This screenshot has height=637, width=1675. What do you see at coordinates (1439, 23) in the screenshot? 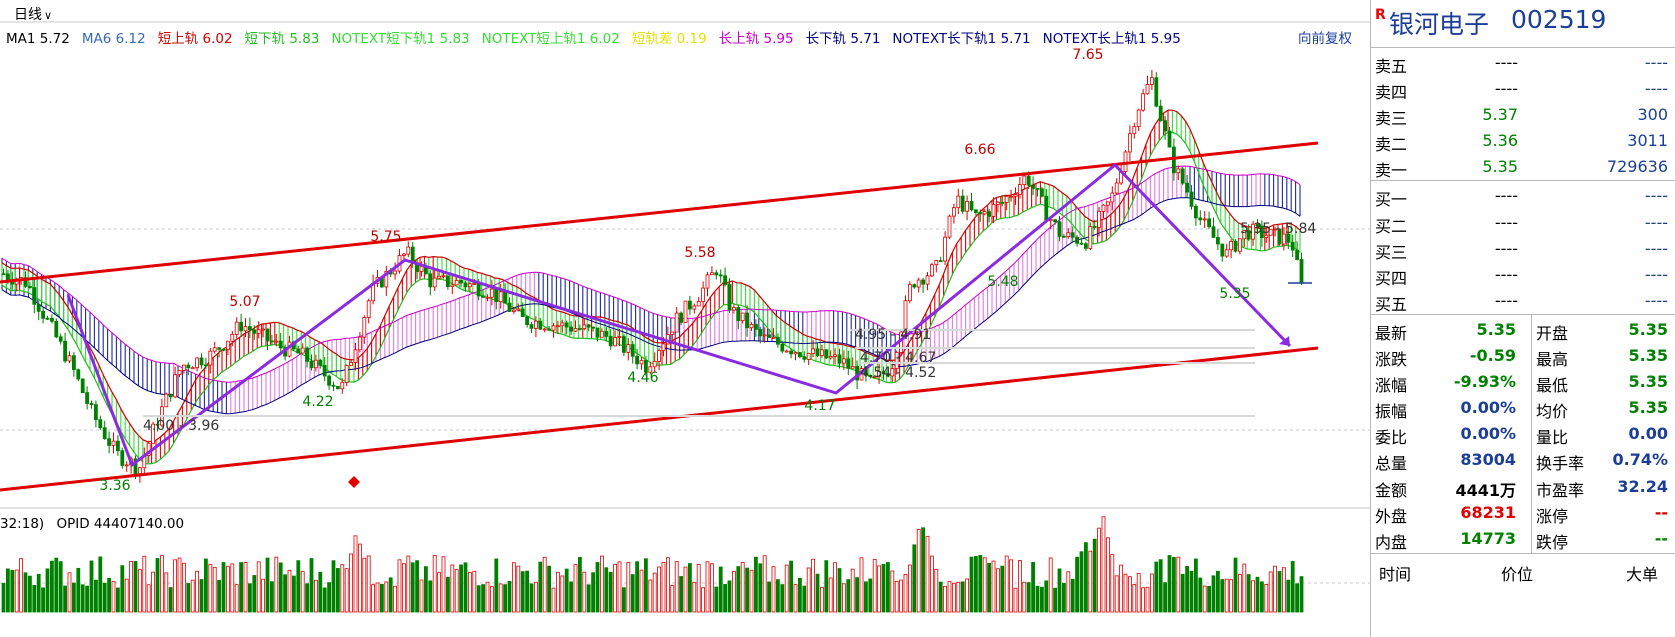
I see `stock-name: 银河电子` at bounding box center [1439, 23].